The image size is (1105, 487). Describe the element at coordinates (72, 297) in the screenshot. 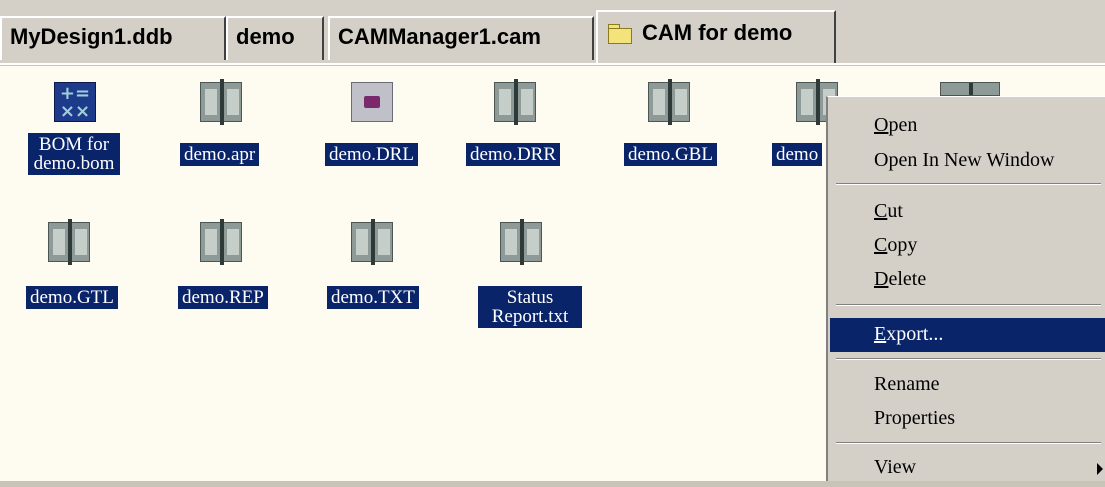

I see `file-label: demo.GTL` at that location.